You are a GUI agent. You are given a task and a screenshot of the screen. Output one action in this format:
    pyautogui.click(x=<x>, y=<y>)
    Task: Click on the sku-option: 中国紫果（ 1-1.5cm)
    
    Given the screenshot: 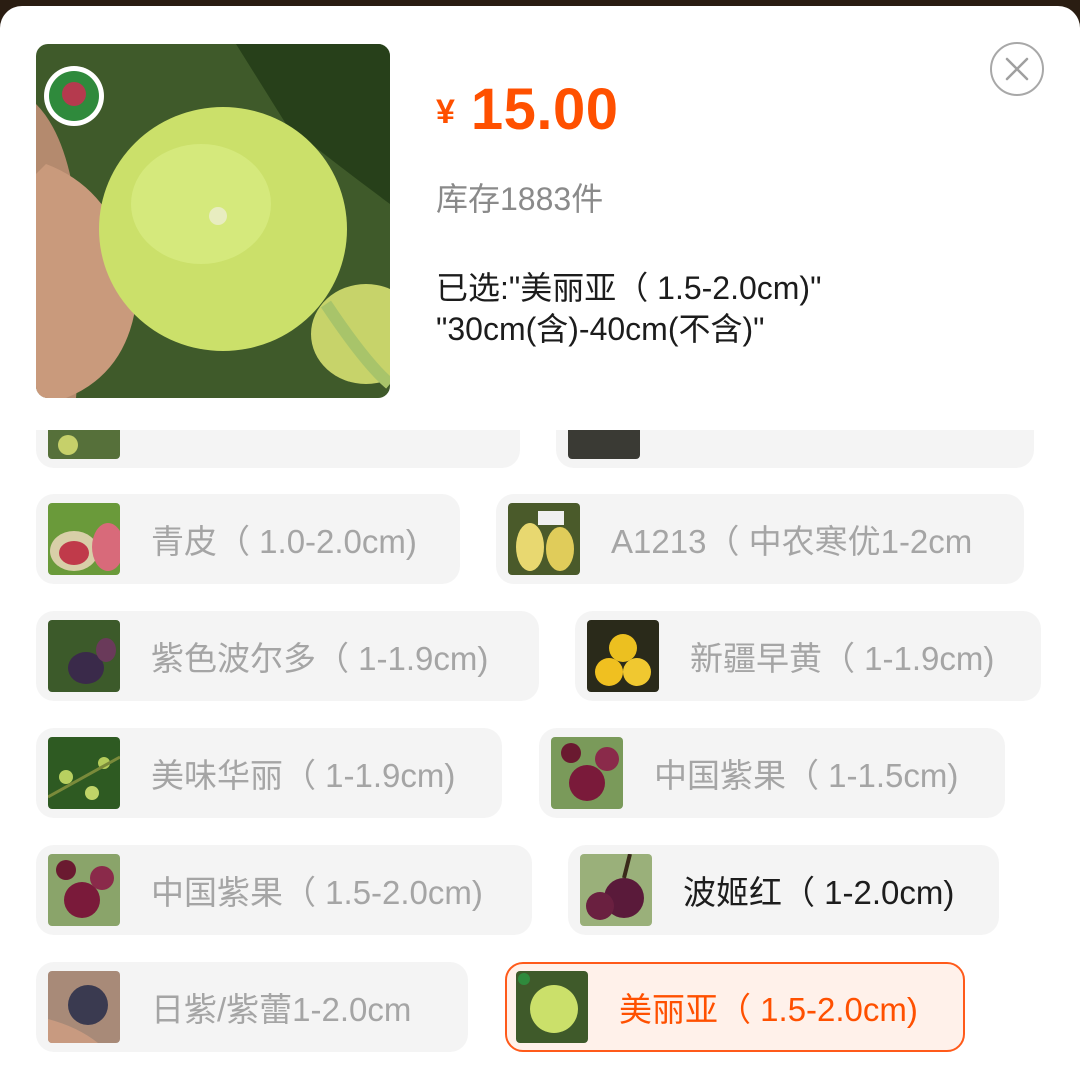 What is the action you would take?
    pyautogui.click(x=772, y=773)
    